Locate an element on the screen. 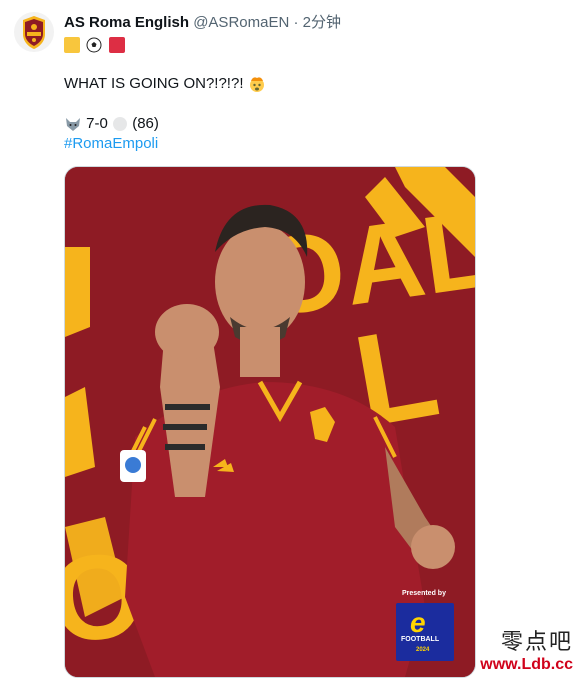  roma-crest-icon is located at coordinates (34, 32).